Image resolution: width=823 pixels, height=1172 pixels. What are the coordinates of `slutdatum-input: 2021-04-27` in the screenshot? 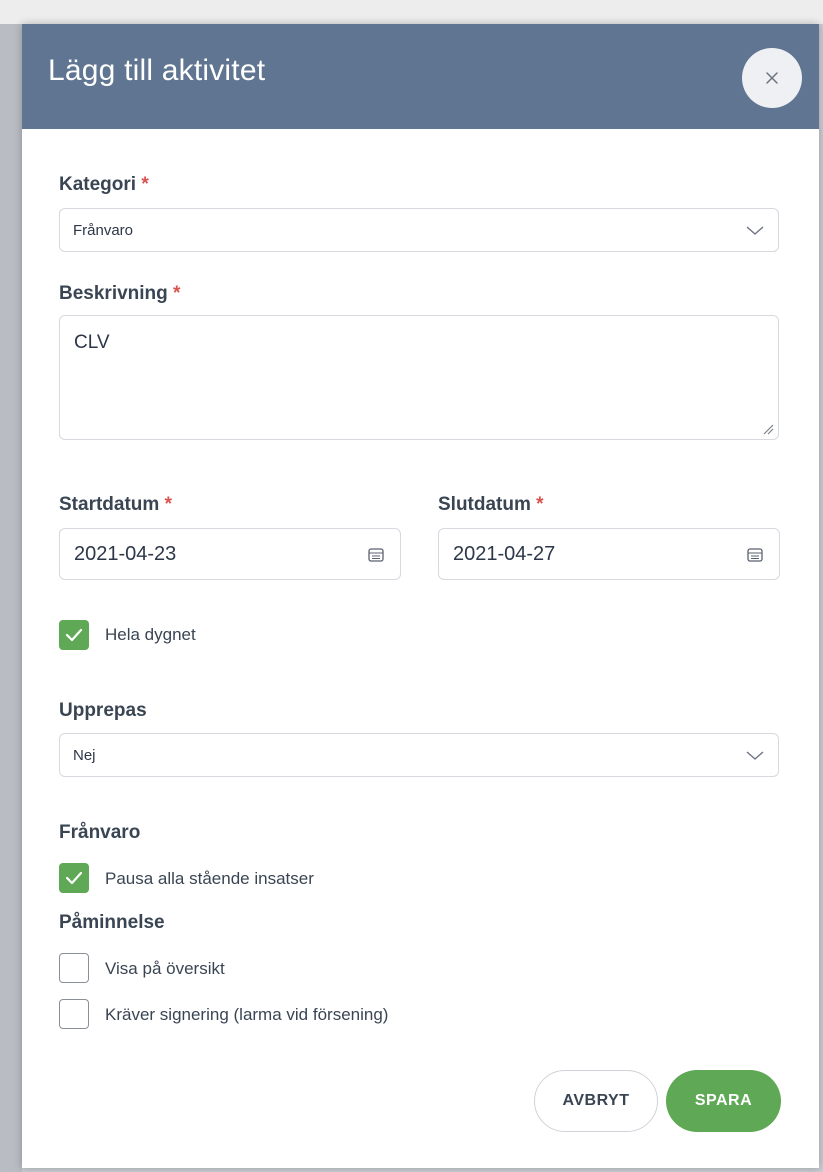 It's located at (609, 554).